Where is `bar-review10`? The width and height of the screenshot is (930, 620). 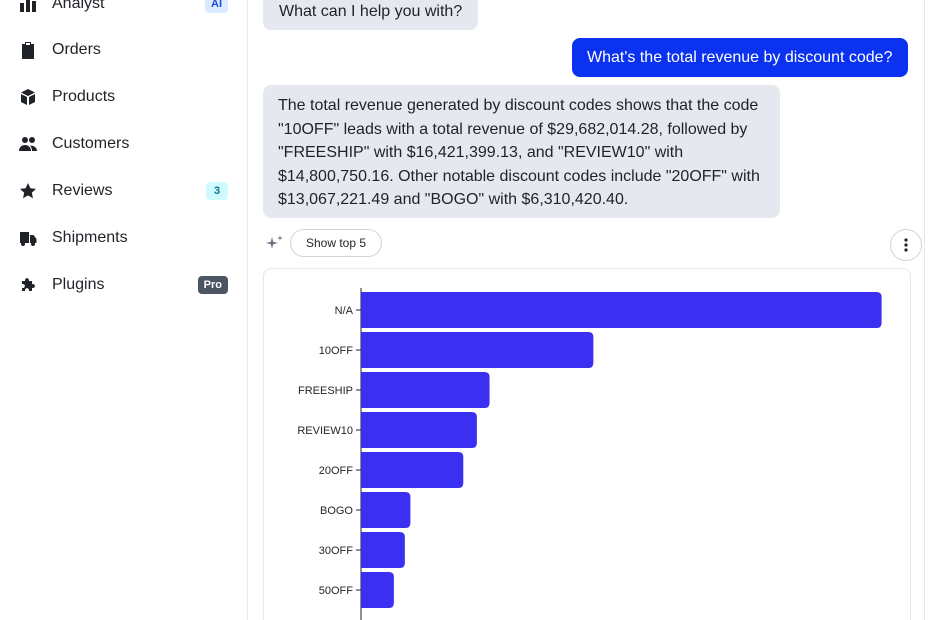
bar-review10 is located at coordinates (419, 430).